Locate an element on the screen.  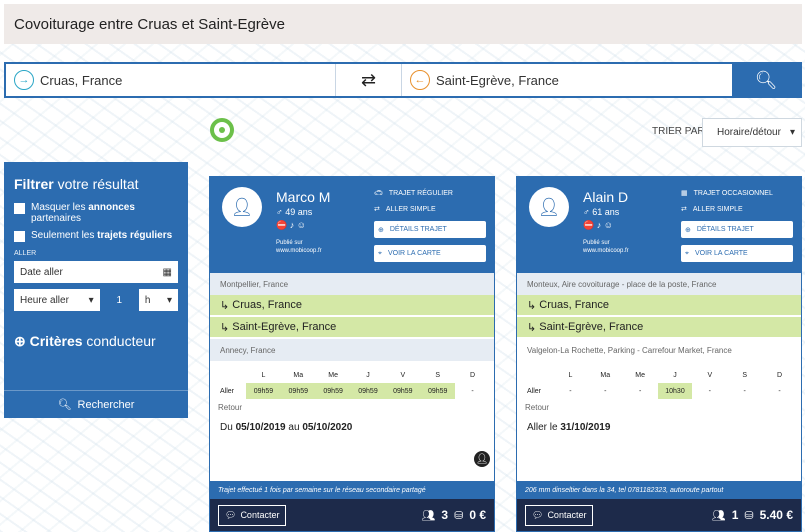
arrow-left-icon: ← is located at coordinates (420, 80).